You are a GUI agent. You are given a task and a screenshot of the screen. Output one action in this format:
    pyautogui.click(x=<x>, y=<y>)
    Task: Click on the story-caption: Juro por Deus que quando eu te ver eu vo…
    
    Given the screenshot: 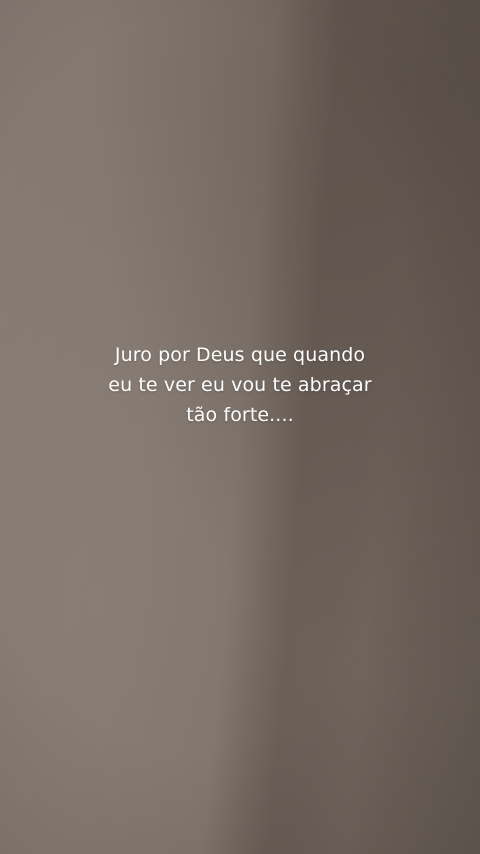 What is the action you would take?
    pyautogui.click(x=240, y=385)
    